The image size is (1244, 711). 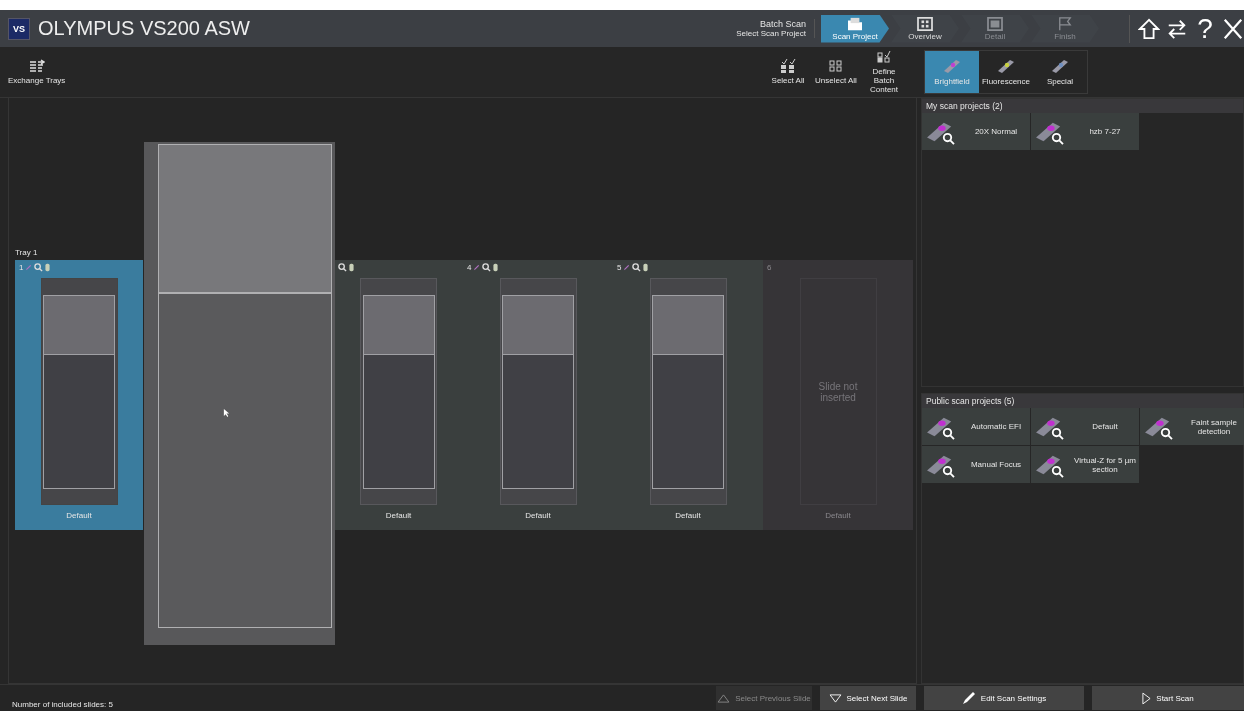 I want to click on scan-project-tile: hzb 7-27, so click(x=1085, y=131).